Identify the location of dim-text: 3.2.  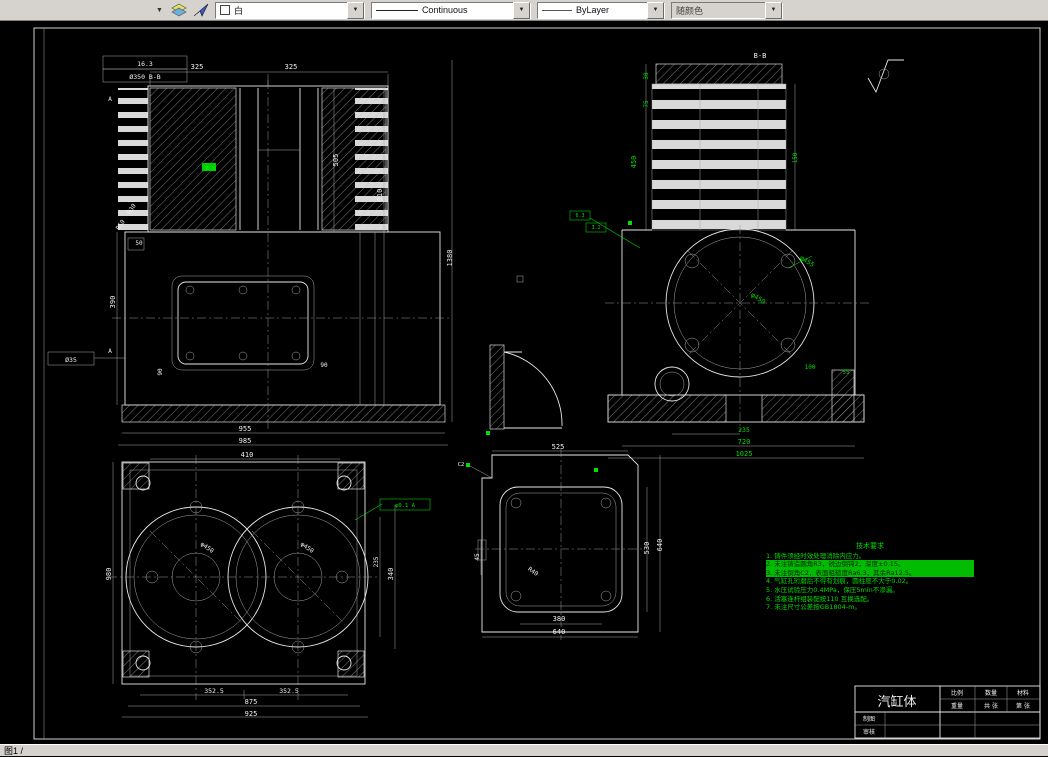
(595, 228).